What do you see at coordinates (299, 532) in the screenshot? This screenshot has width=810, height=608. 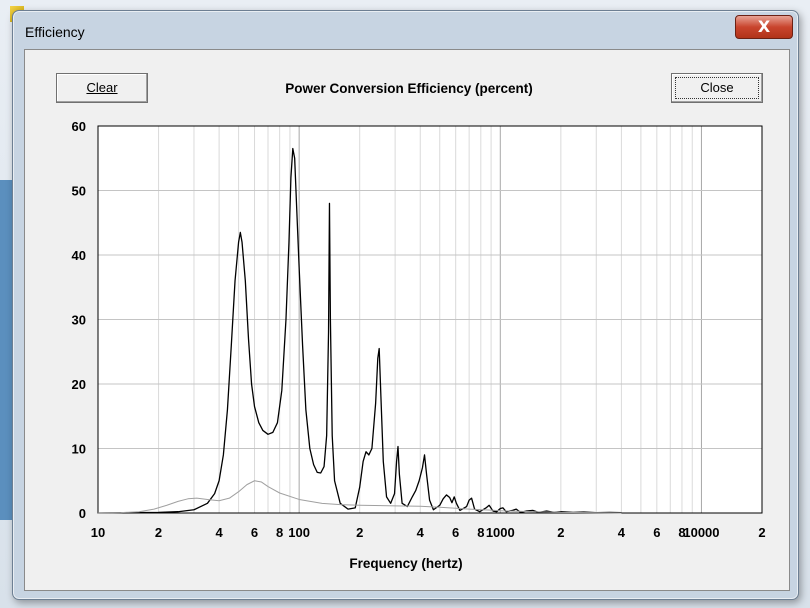 I see `x-tick-label: 100` at bounding box center [299, 532].